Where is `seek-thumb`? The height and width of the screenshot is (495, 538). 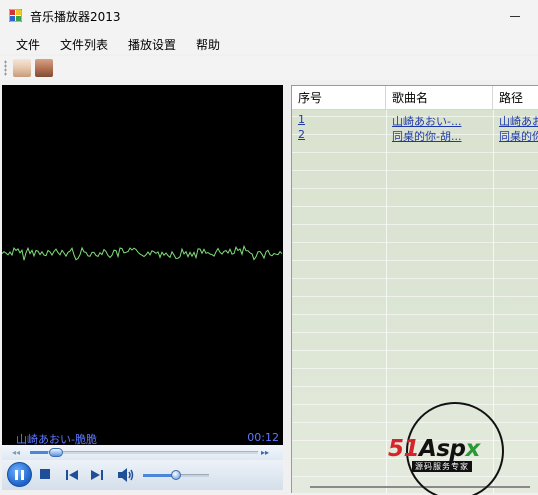
seek-thumb is located at coordinates (56, 452).